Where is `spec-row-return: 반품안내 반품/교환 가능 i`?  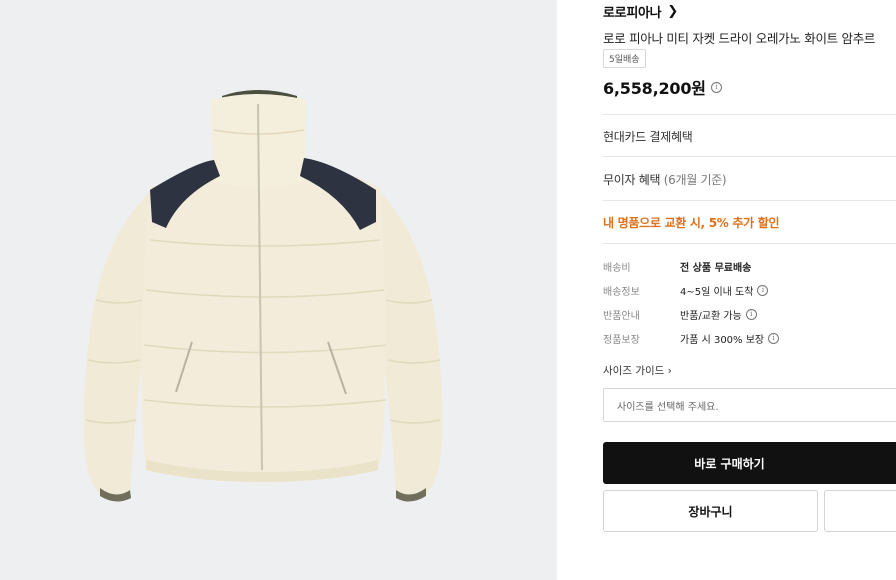
spec-row-return: 반품안내 반품/교환 가능 i is located at coordinates (680, 314).